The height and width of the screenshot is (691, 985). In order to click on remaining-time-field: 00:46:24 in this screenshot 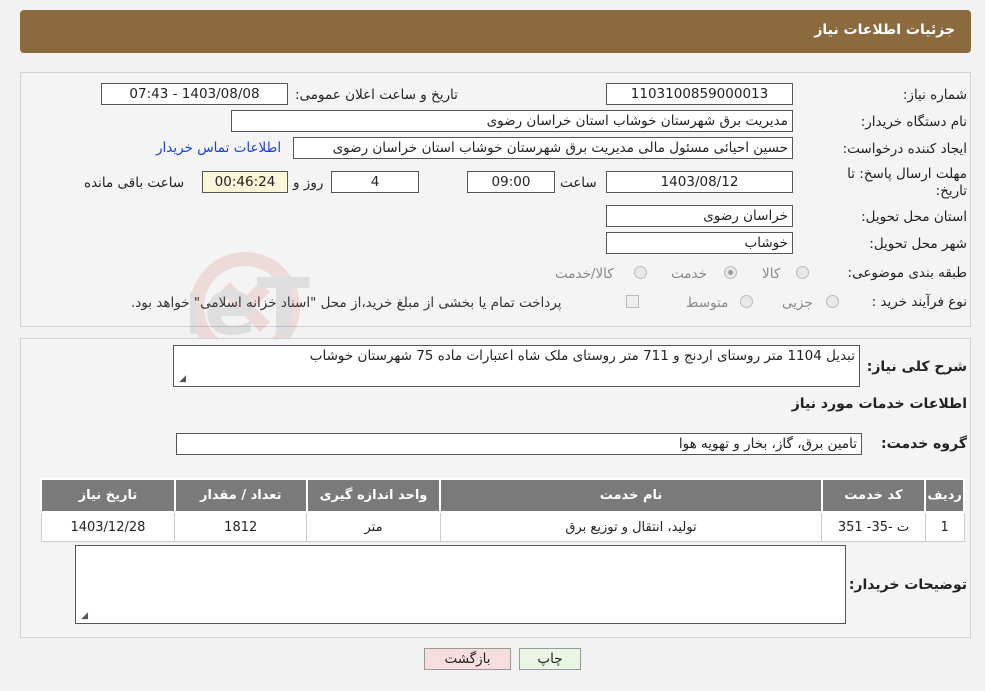, I will do `click(245, 182)`.